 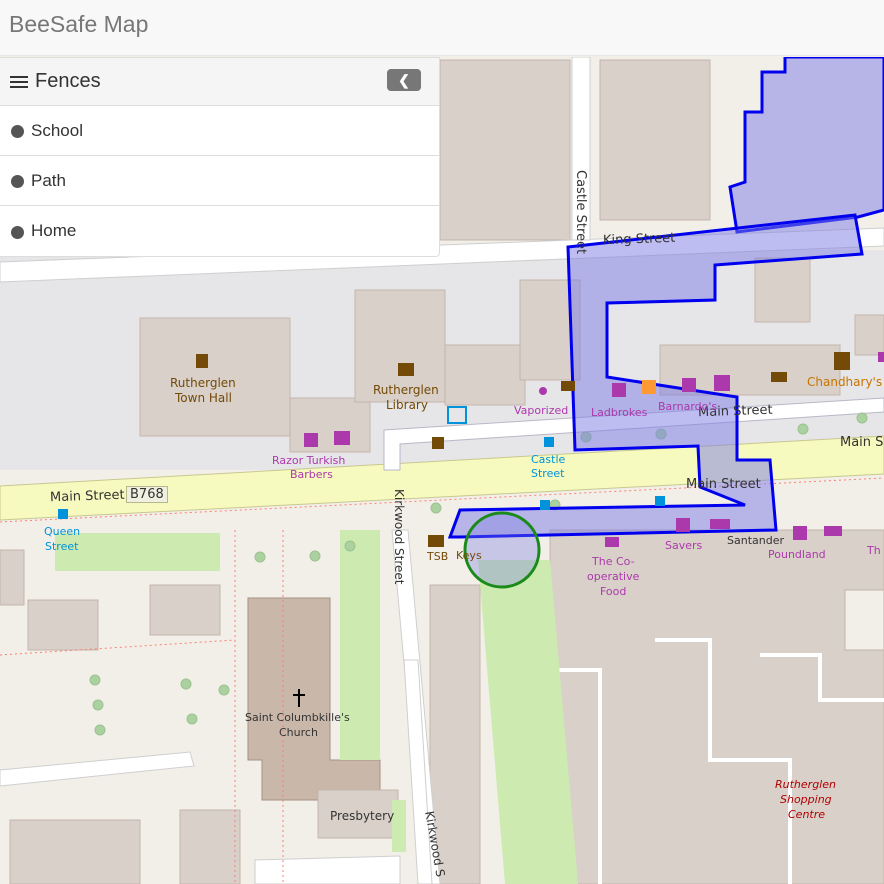 I want to click on fence-item-label: School, so click(x=57, y=130).